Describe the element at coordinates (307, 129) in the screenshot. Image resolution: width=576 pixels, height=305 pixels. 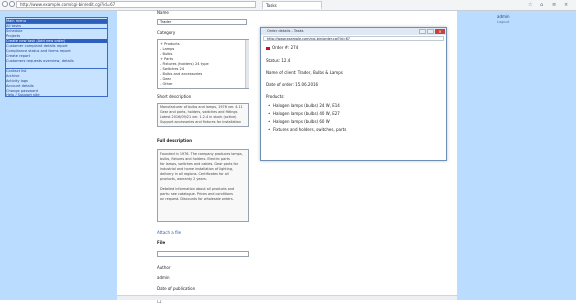
I see `popup-bullet: Fixtures and holders, switches, parts` at that location.